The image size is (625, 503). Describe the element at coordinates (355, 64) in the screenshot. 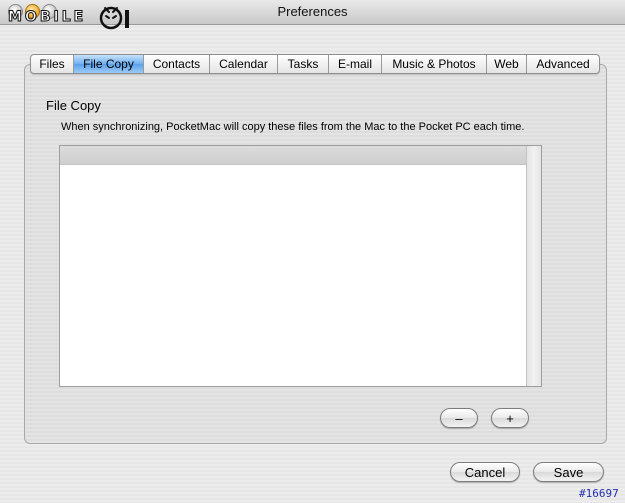

I see `tab-email: E-mail` at that location.